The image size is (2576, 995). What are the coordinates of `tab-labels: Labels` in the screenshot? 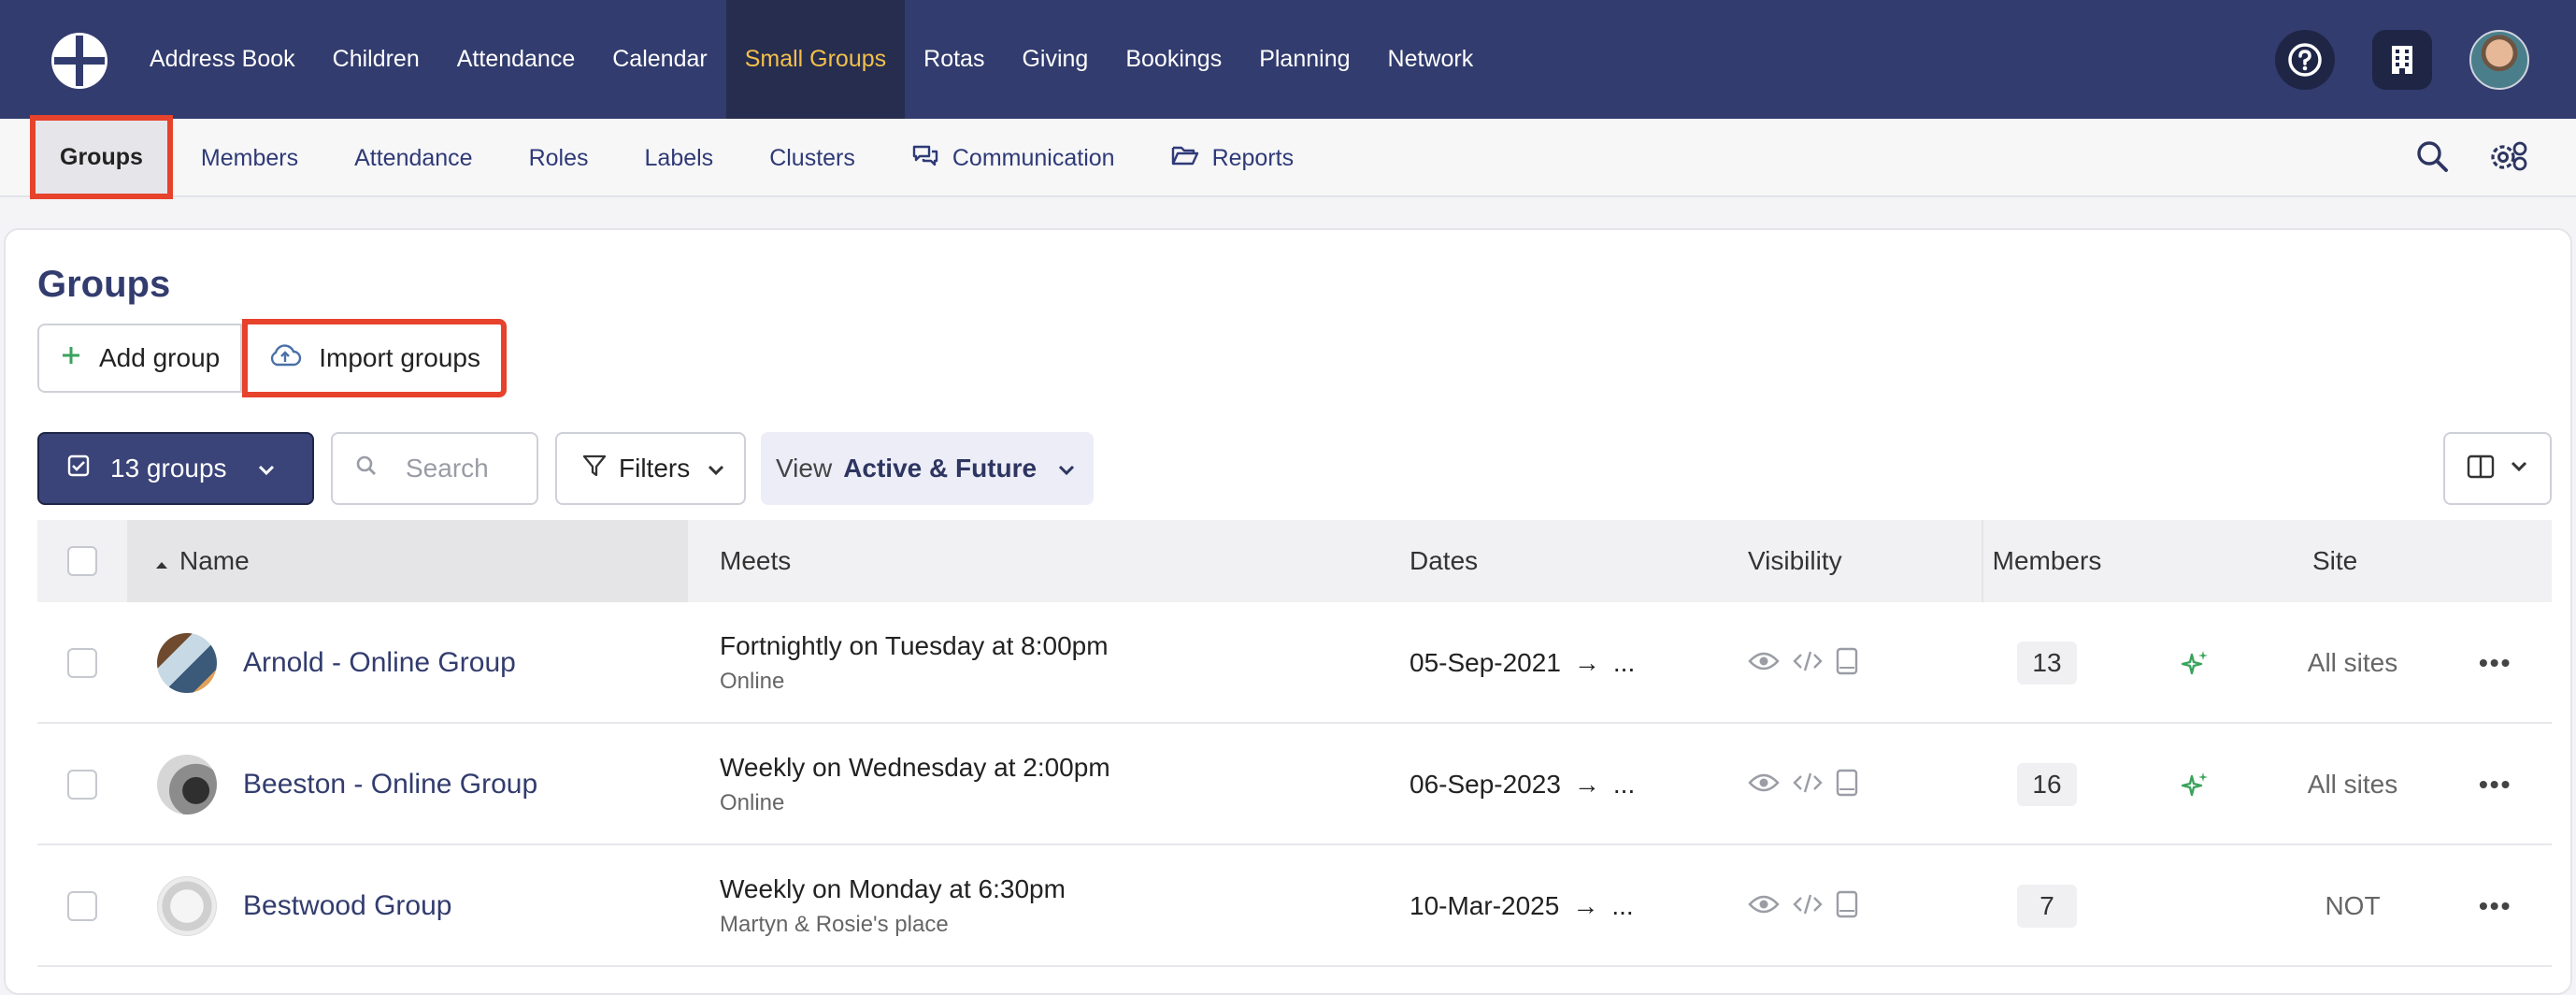 It's located at (679, 158).